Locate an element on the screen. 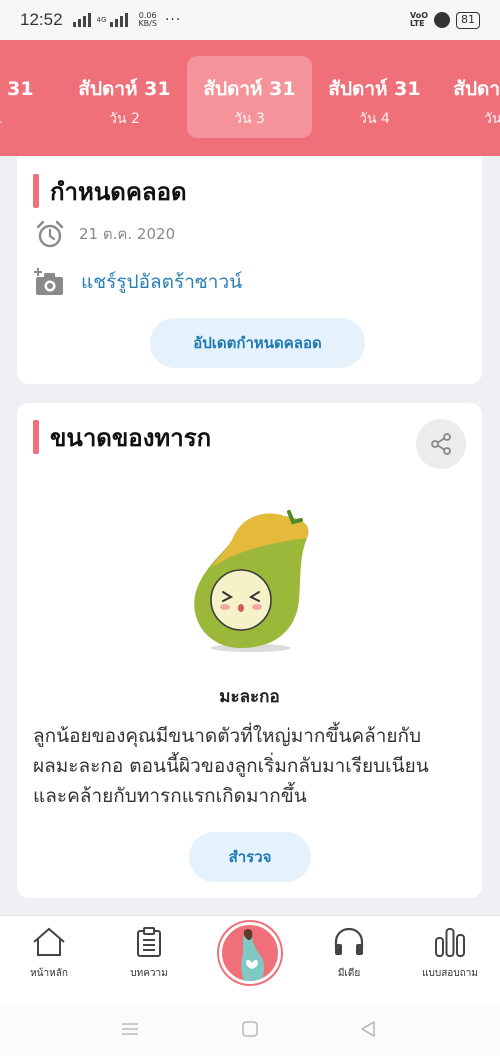  due-date-title: กำหนดคลอด is located at coordinates (110, 191).